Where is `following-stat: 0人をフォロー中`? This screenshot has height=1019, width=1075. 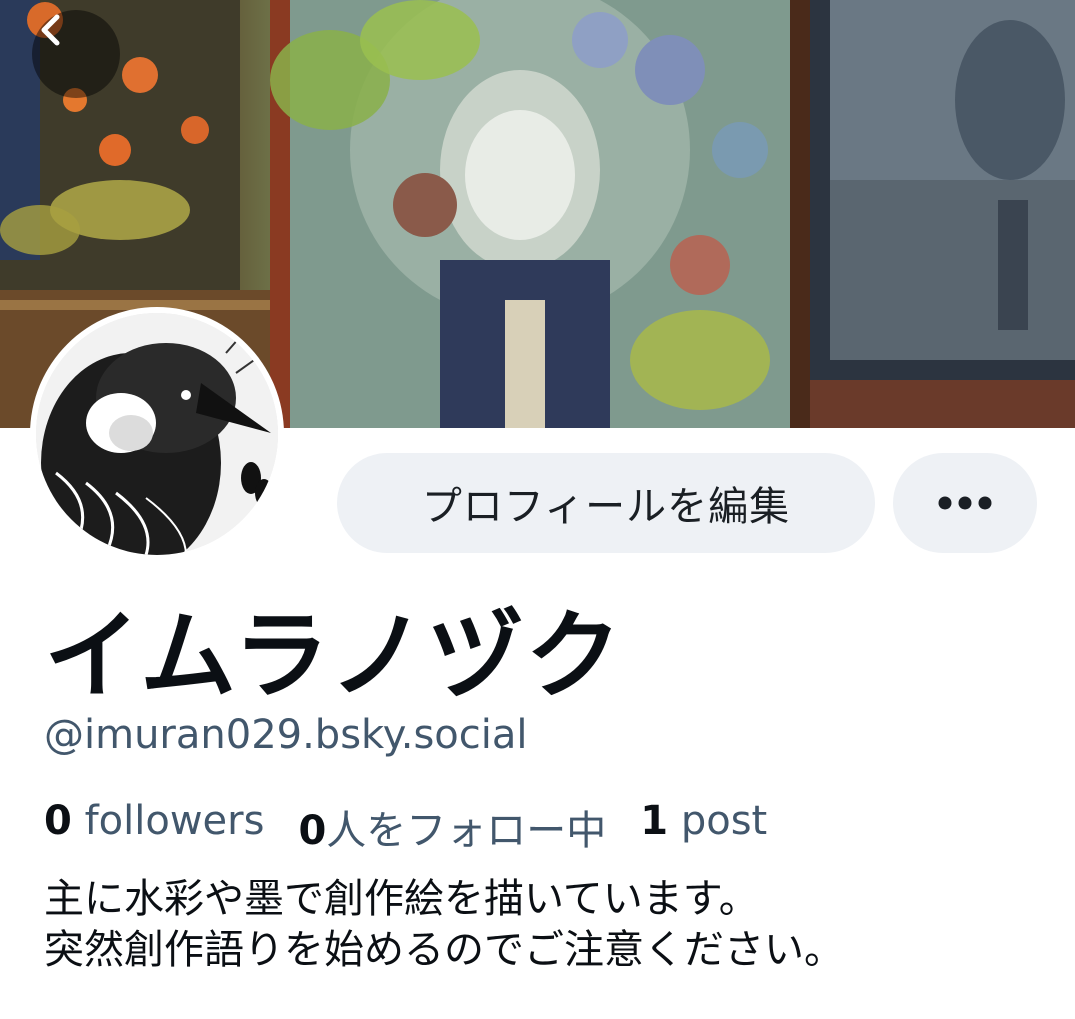
following-stat: 0人をフォロー中 is located at coordinates (452, 827).